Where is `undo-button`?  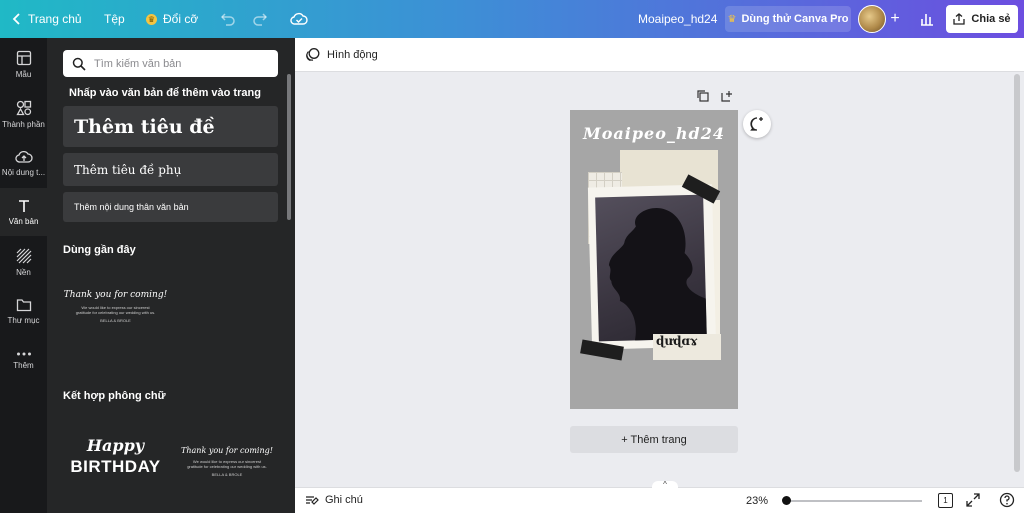 undo-button is located at coordinates (228, 19).